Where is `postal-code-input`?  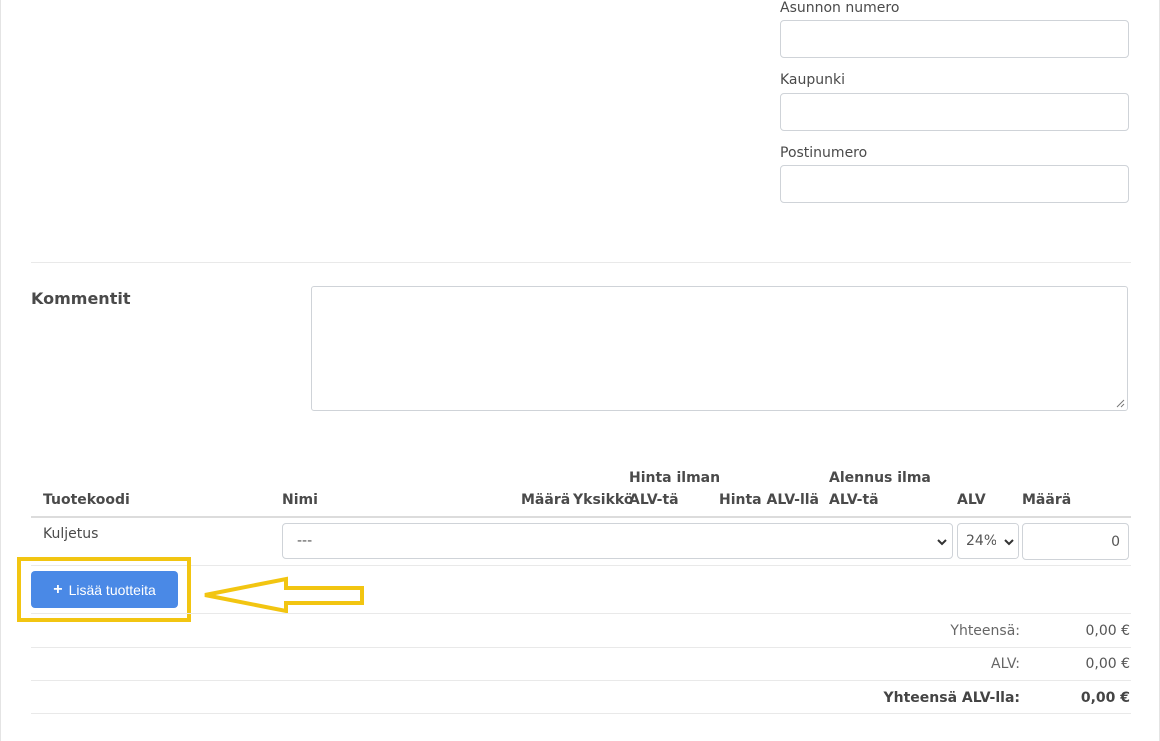
postal-code-input is located at coordinates (954, 184).